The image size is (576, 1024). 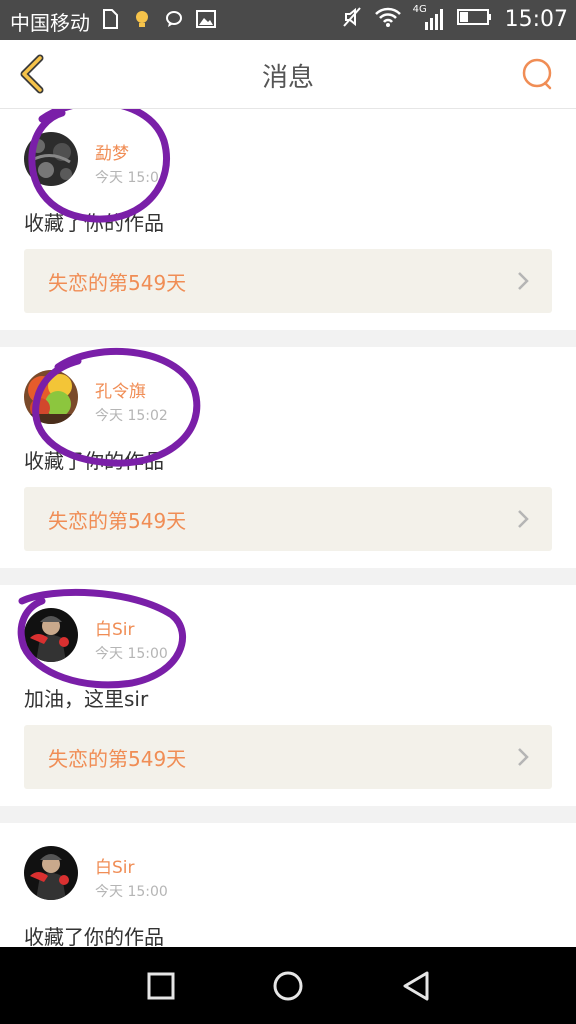 I want to click on back-triangle-icon, so click(x=416, y=986).